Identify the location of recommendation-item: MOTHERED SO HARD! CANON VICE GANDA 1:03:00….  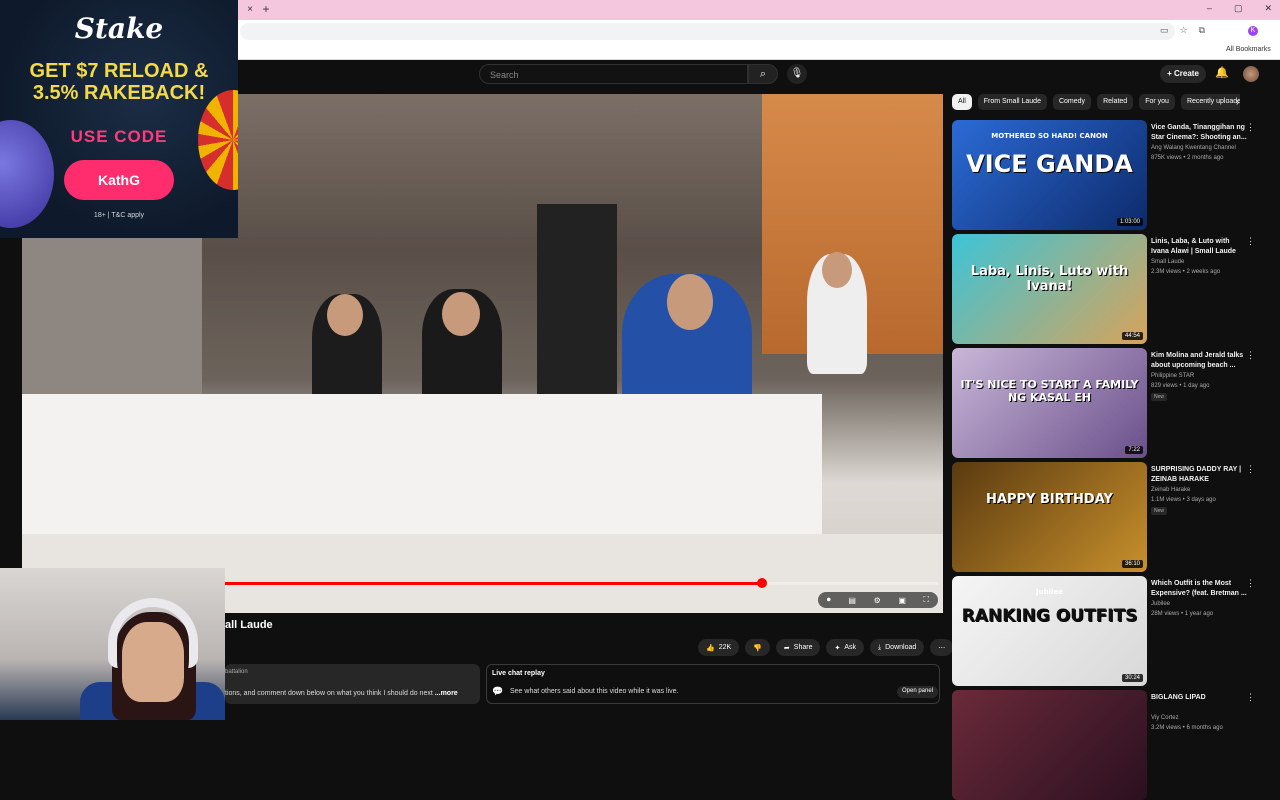
(1112, 175).